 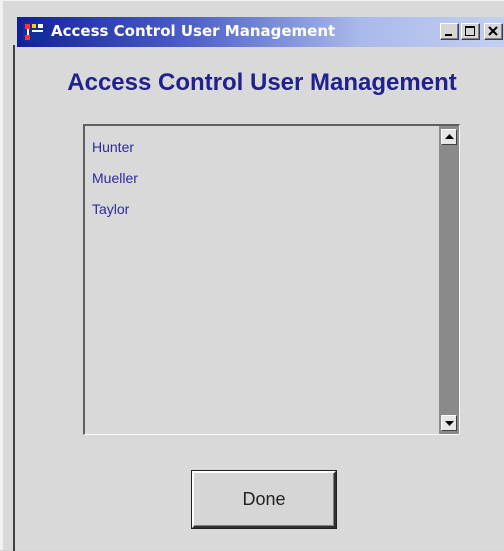 I want to click on app-icon, so click(x=34, y=32).